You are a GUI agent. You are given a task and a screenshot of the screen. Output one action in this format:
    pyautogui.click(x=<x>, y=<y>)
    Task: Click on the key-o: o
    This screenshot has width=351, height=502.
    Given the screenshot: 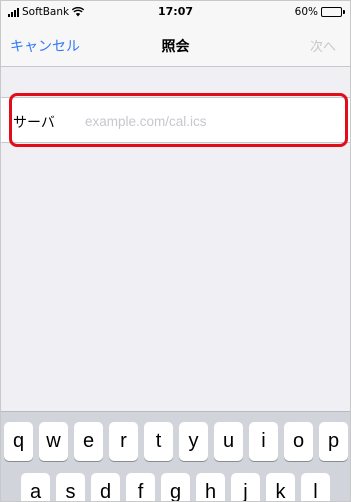 What is the action you would take?
    pyautogui.click(x=298, y=441)
    